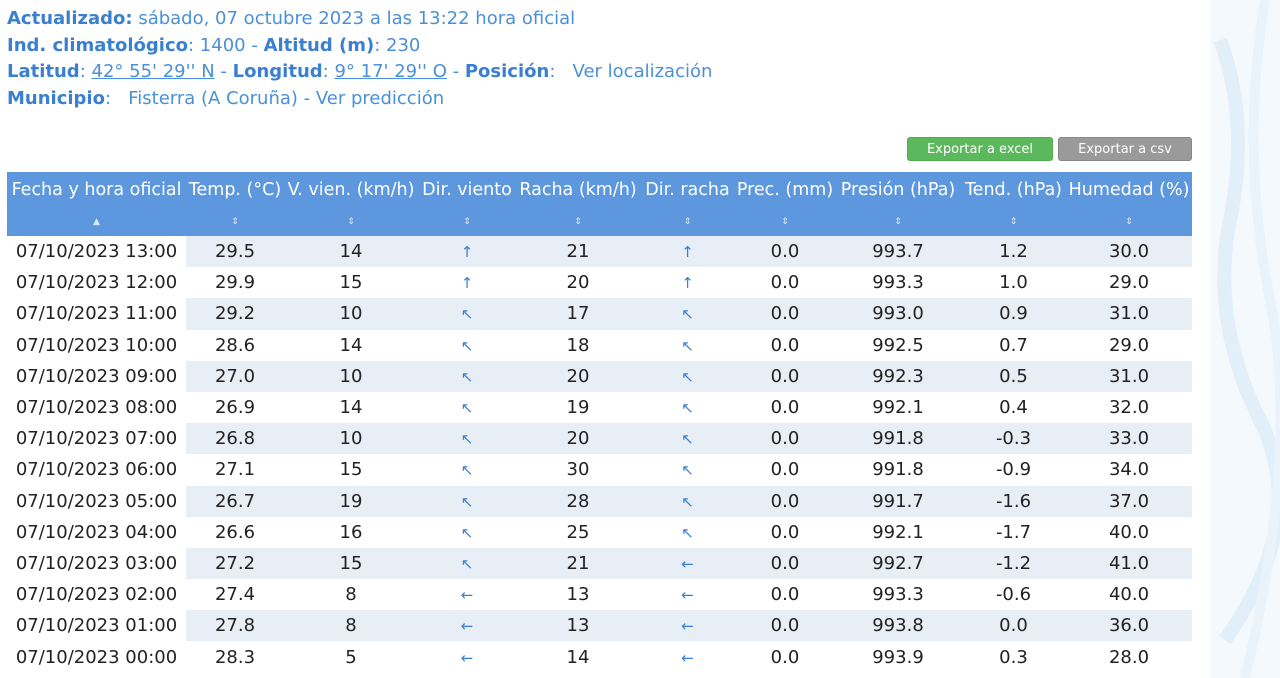 This screenshot has width=1280, height=678. I want to click on column-header-temperature: Temp. (°C), so click(235, 190).